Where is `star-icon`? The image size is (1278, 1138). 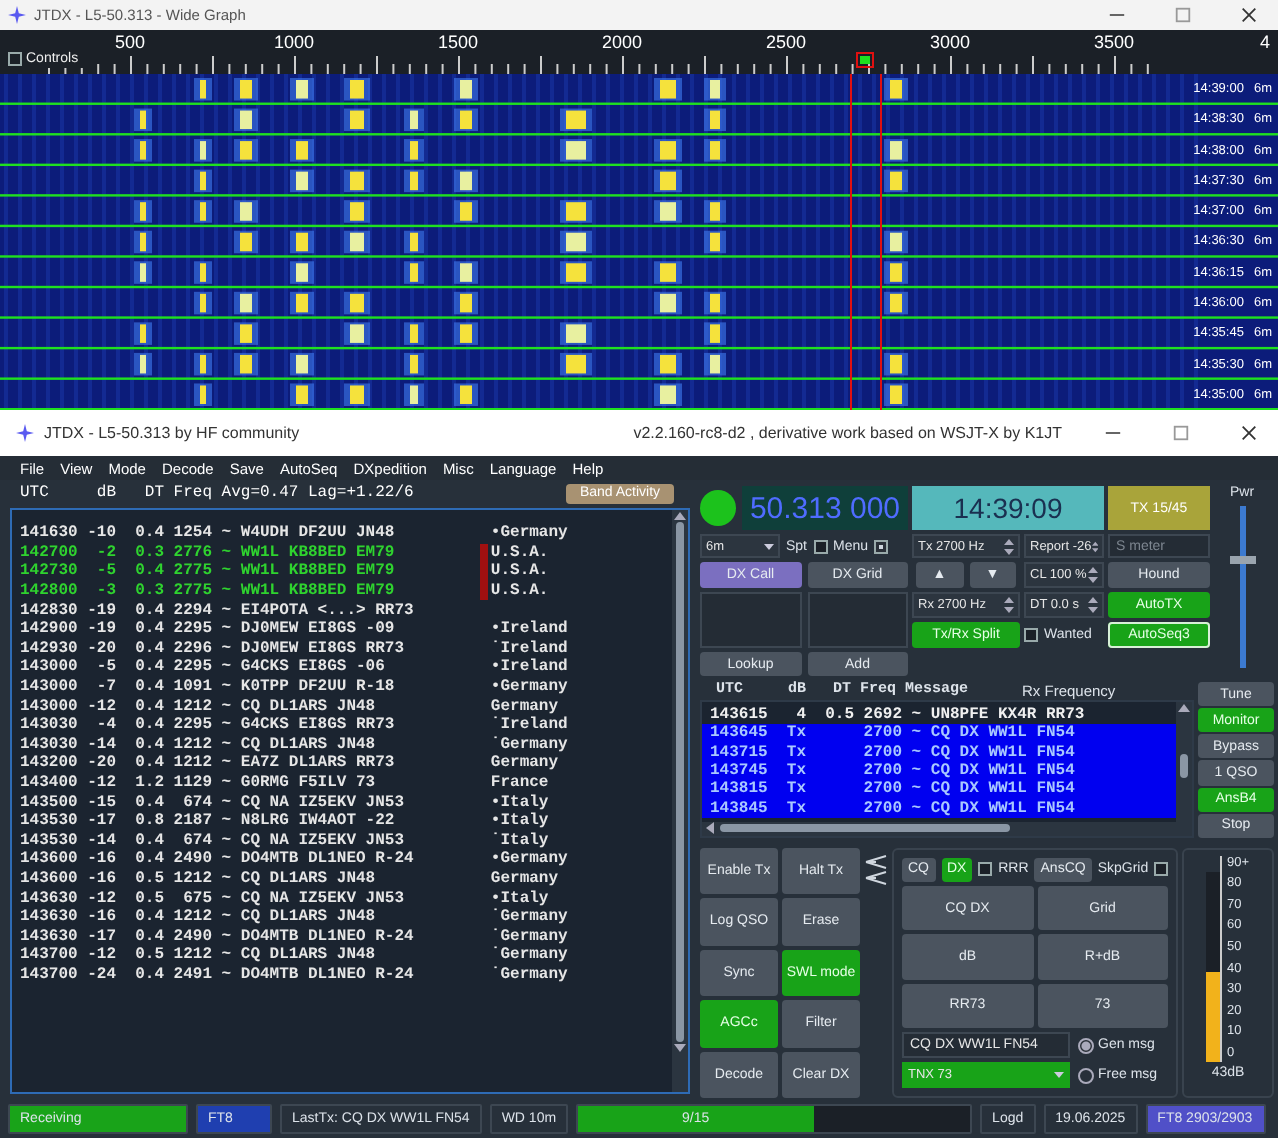 star-icon is located at coordinates (17, 15).